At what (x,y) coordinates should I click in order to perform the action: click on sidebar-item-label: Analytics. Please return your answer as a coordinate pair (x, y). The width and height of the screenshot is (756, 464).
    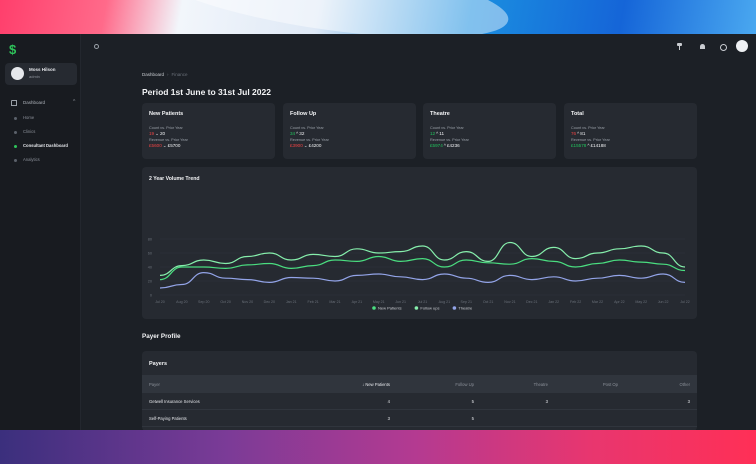
    Looking at the image, I should click on (31, 159).